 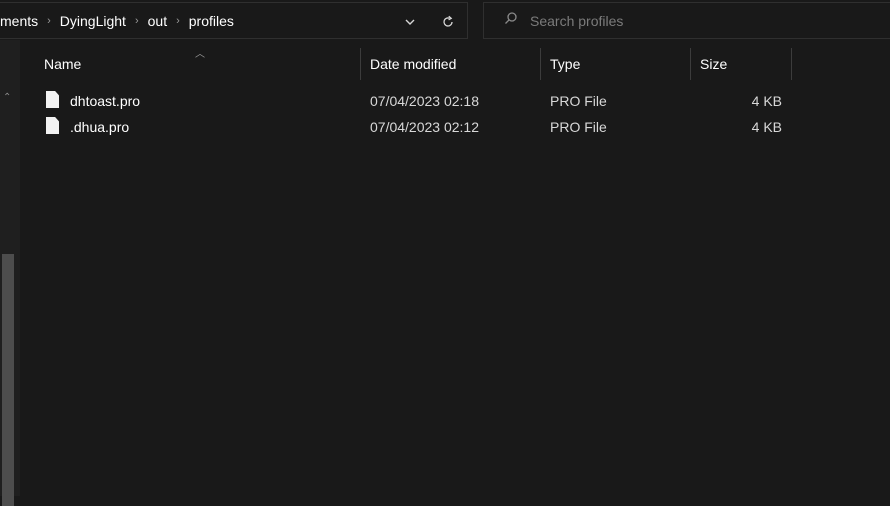 I want to click on address-bar: ments › DyingLight › out › profiles, so click(x=234, y=20).